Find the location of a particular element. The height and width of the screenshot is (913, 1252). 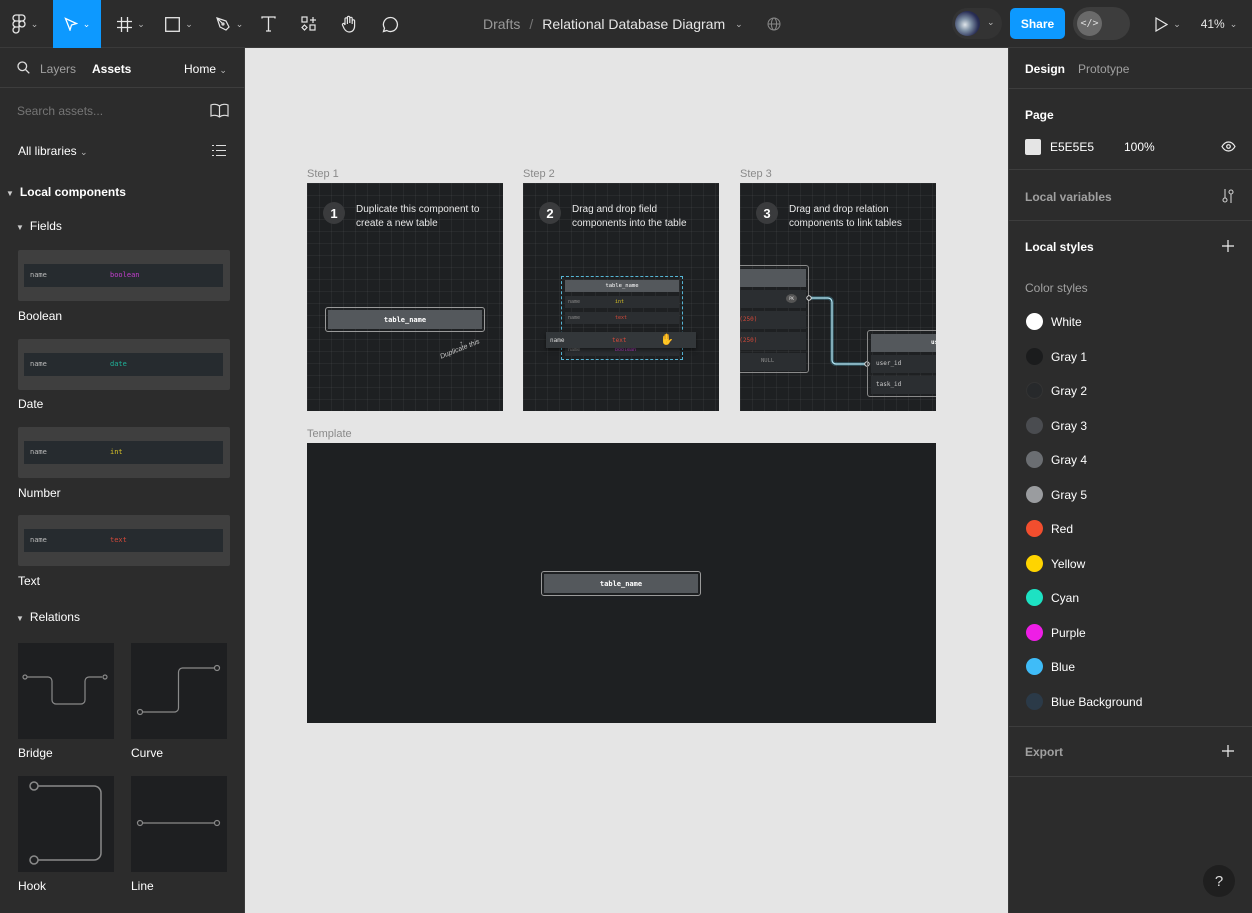

color-style-gray-2: Gray 2 is located at coordinates (1130, 392).